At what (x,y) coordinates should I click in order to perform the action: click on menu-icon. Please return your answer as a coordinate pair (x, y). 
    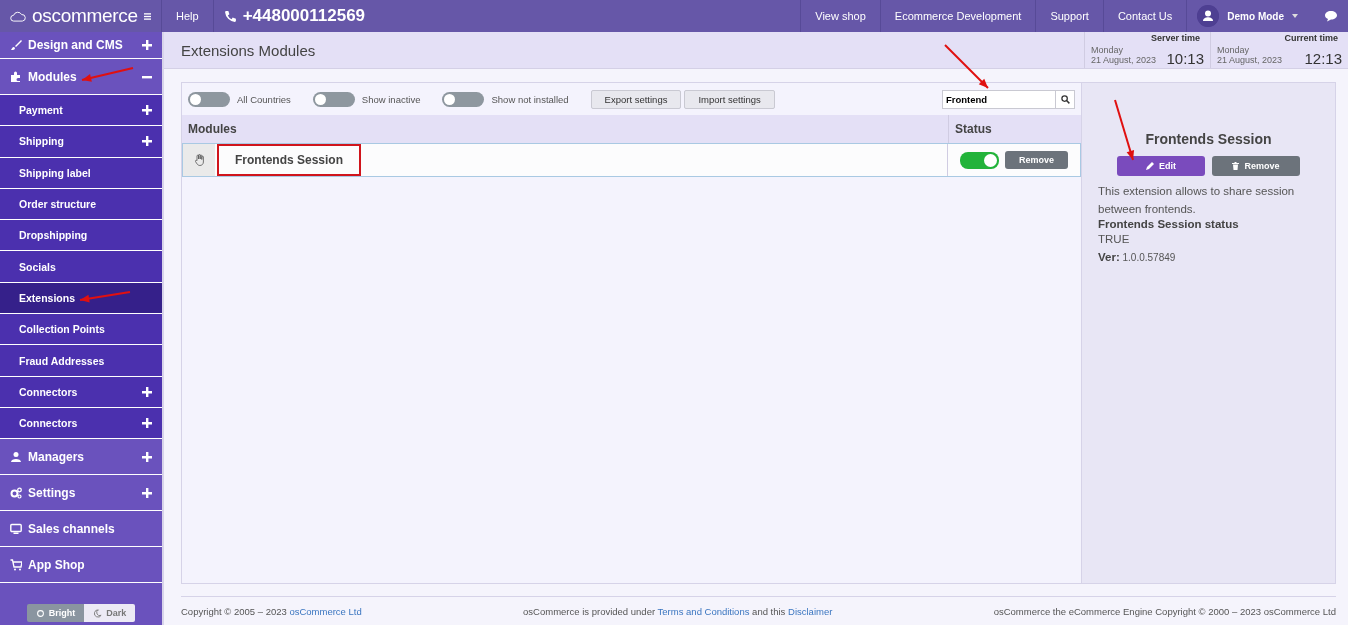
    Looking at the image, I should click on (147, 16).